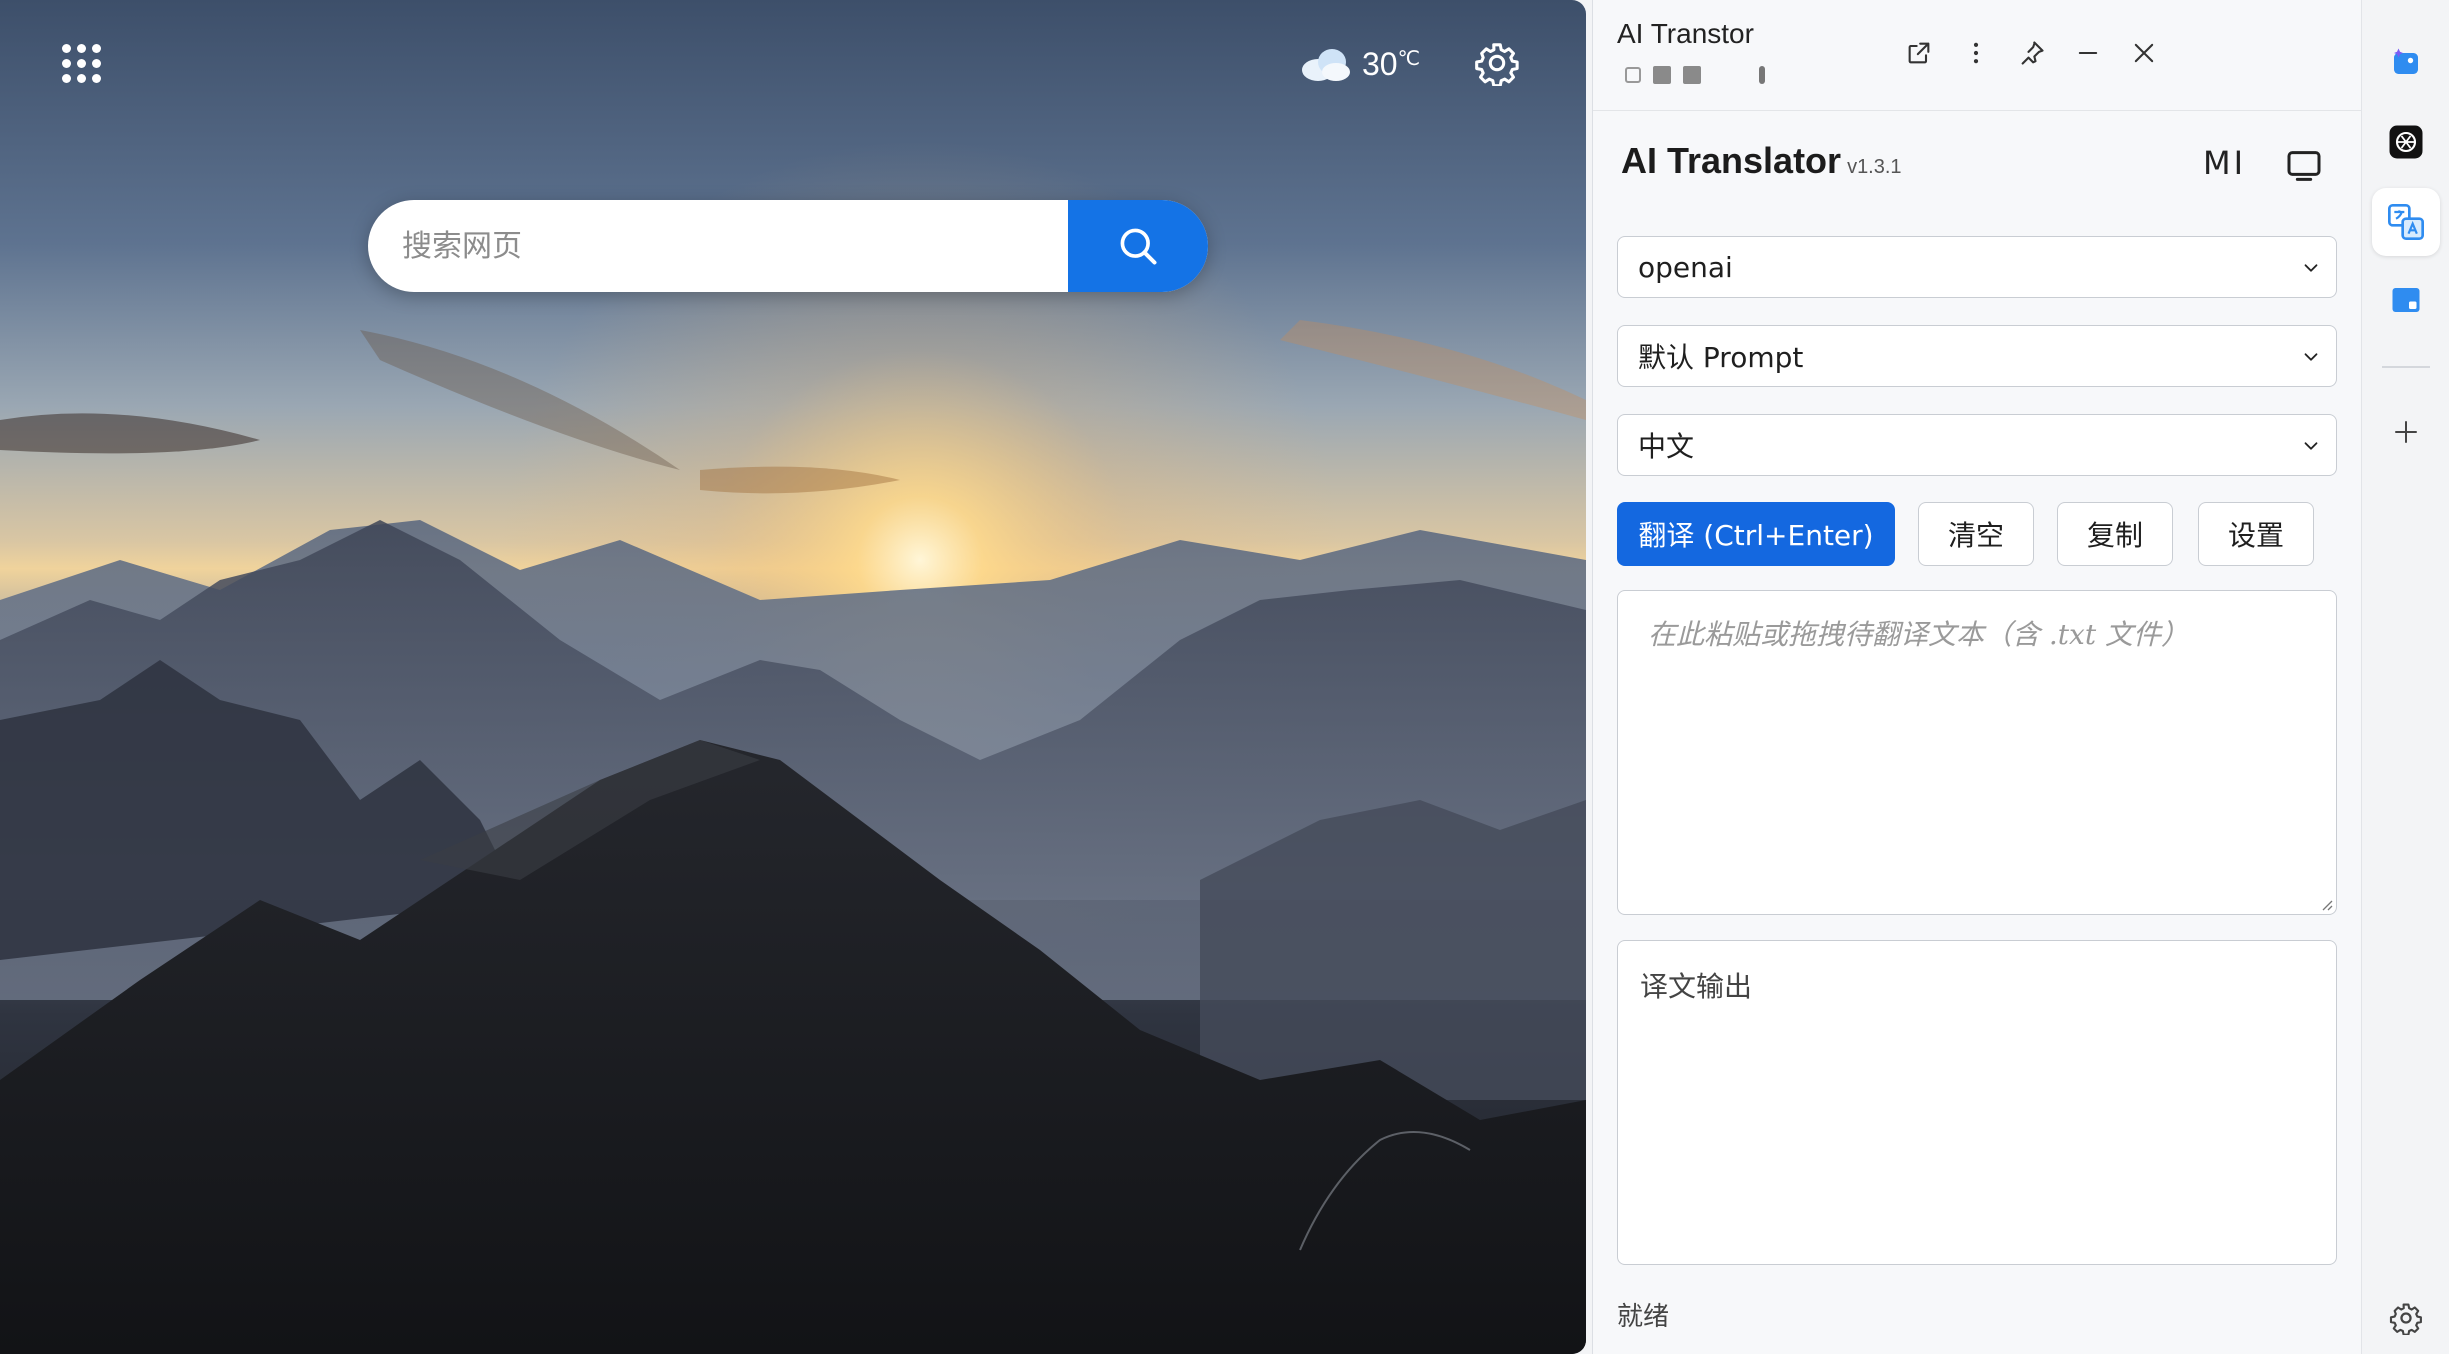 The image size is (2449, 1354). I want to click on app-version: v1.3.1, so click(1874, 167).